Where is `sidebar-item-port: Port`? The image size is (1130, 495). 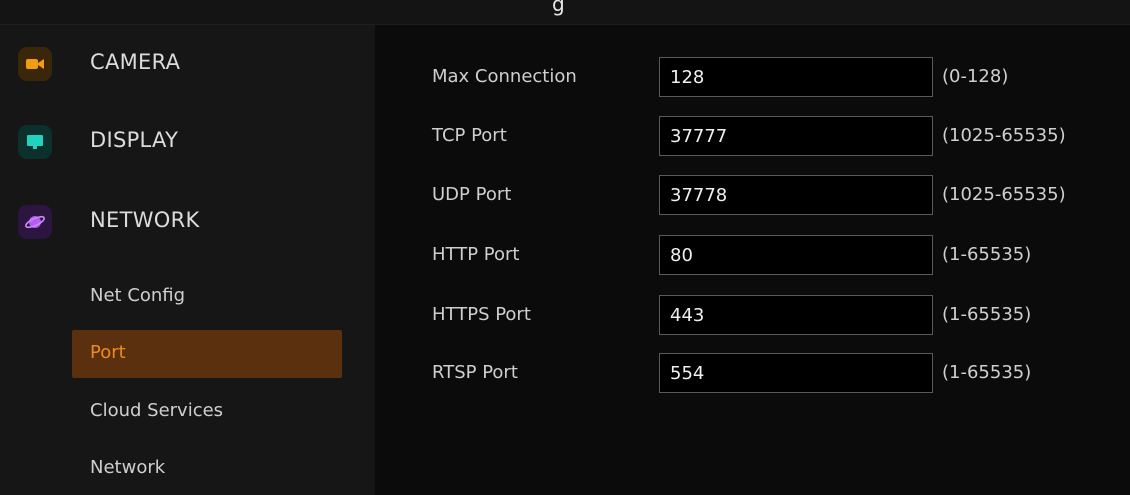 sidebar-item-port: Port is located at coordinates (207, 354).